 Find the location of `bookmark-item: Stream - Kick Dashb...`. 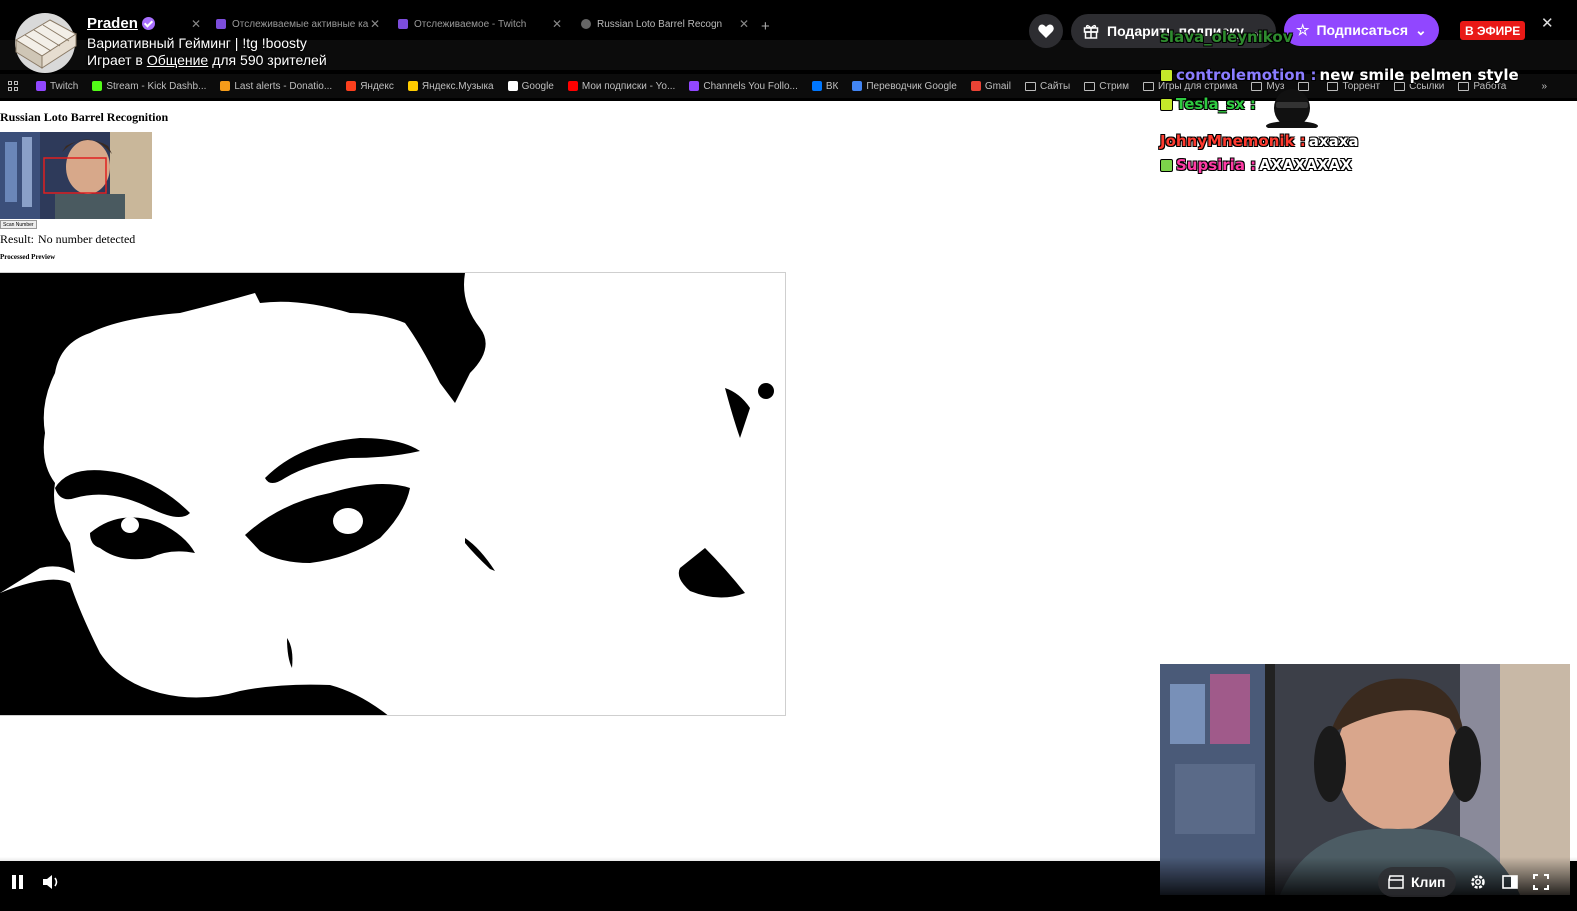

bookmark-item: Stream - Kick Dashb... is located at coordinates (149, 86).